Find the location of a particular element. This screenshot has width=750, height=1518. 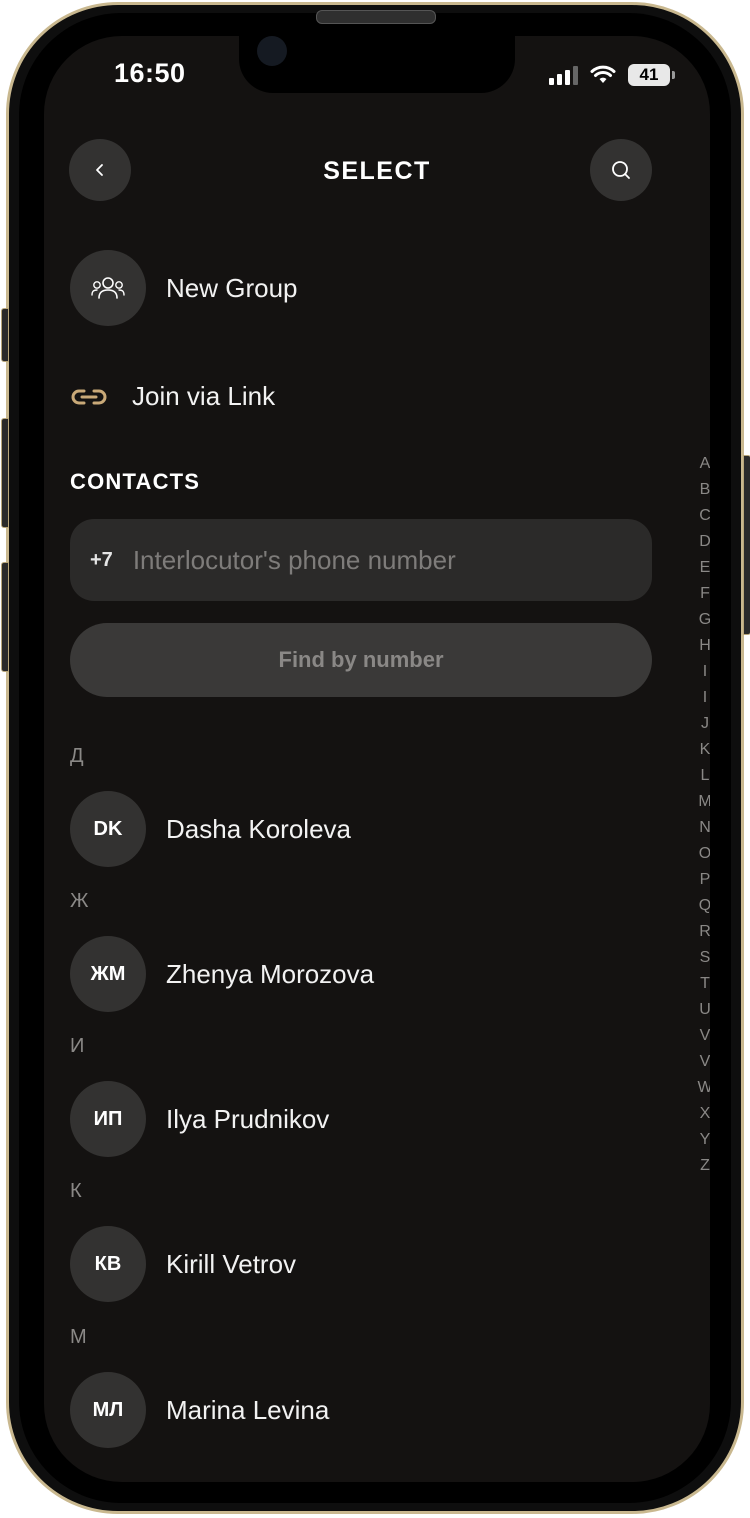

search-button is located at coordinates (621, 170).